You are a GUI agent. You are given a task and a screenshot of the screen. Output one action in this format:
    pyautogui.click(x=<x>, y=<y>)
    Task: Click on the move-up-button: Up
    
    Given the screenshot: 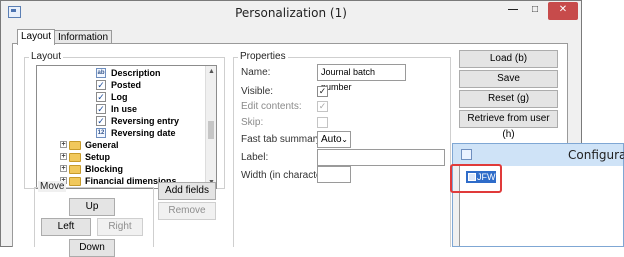 What is the action you would take?
    pyautogui.click(x=92, y=207)
    